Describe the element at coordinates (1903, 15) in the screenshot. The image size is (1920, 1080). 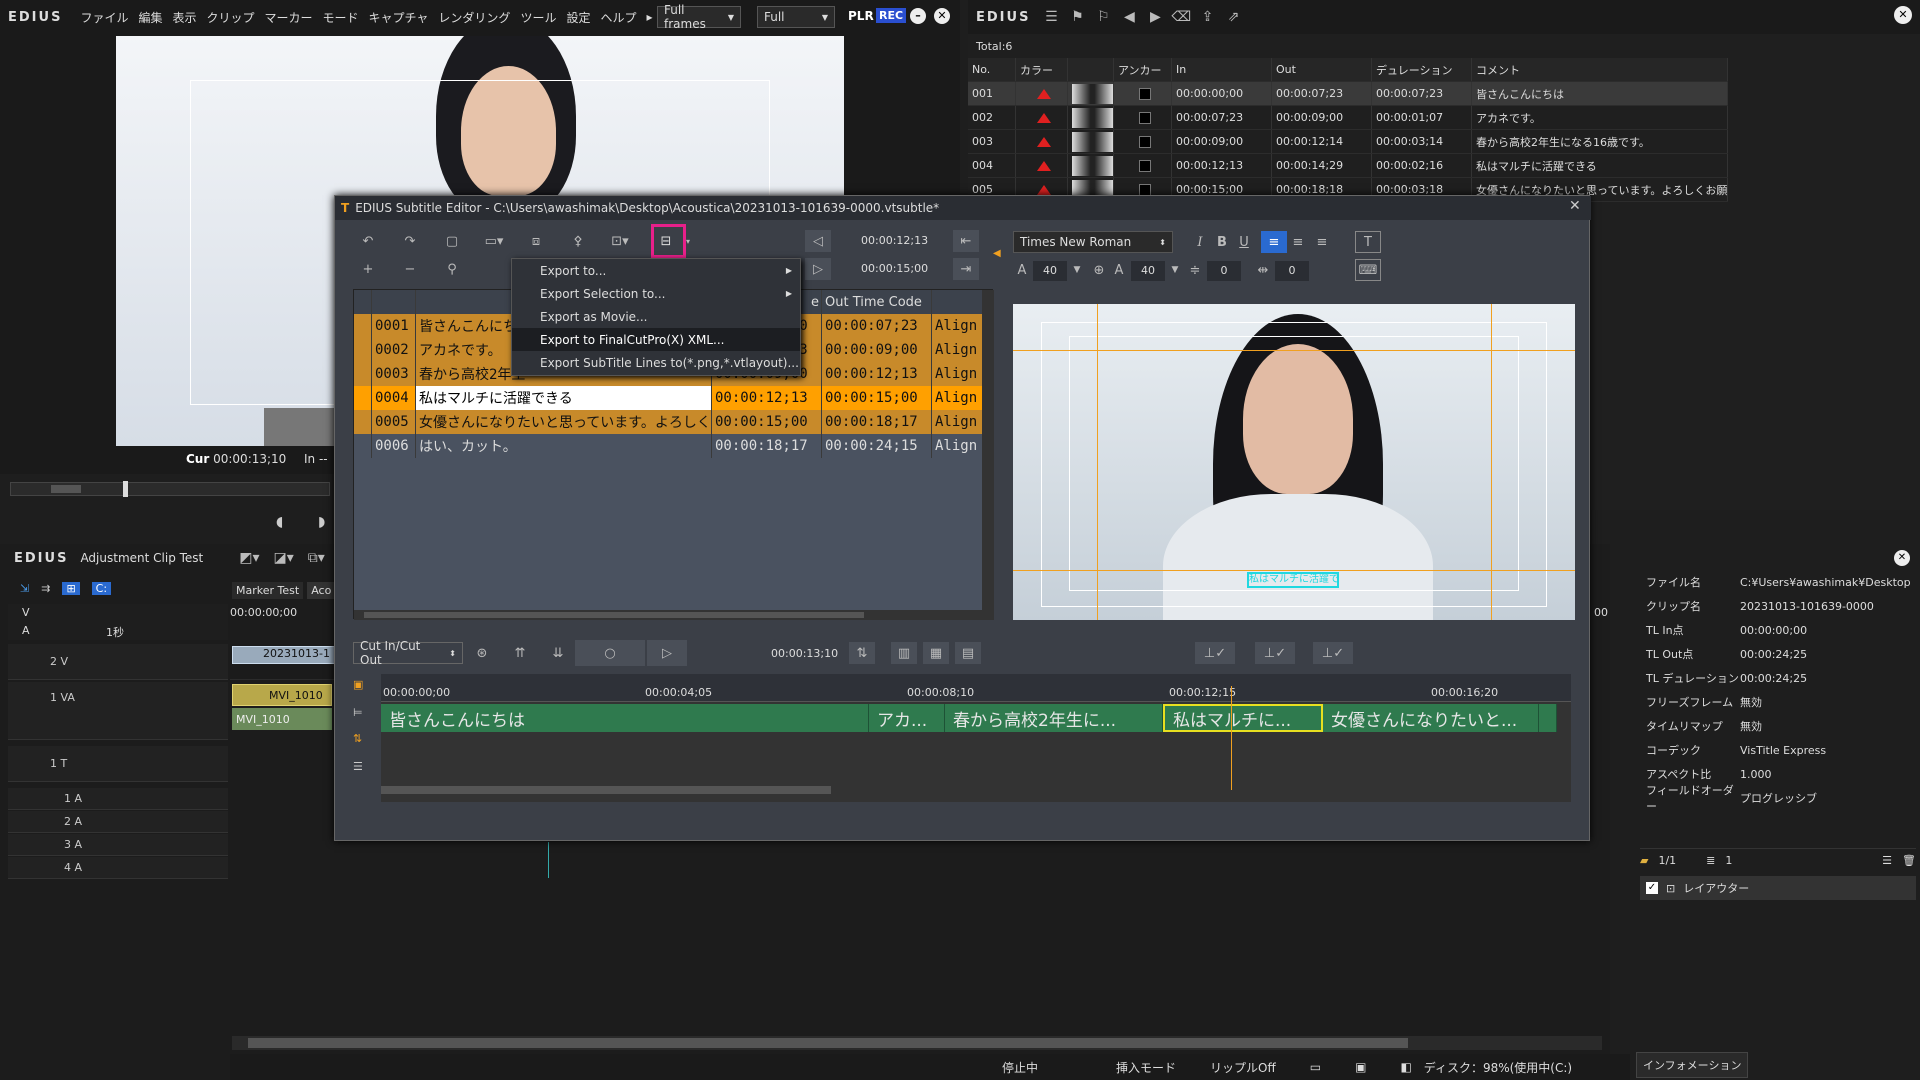
I see `marker-close-icon: ✕` at that location.